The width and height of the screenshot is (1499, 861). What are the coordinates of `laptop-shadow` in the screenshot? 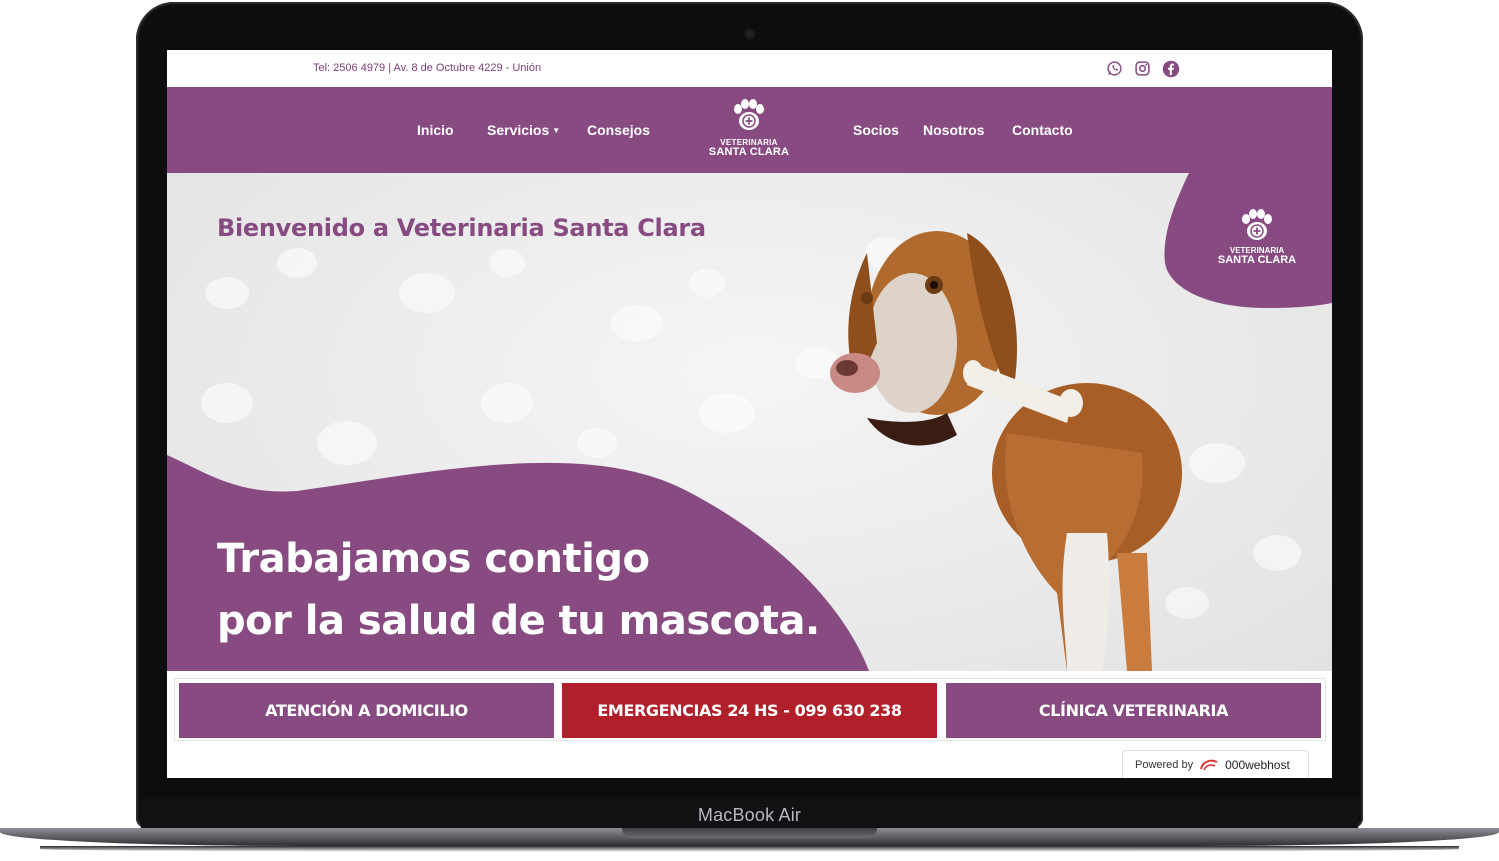 It's located at (749, 849).